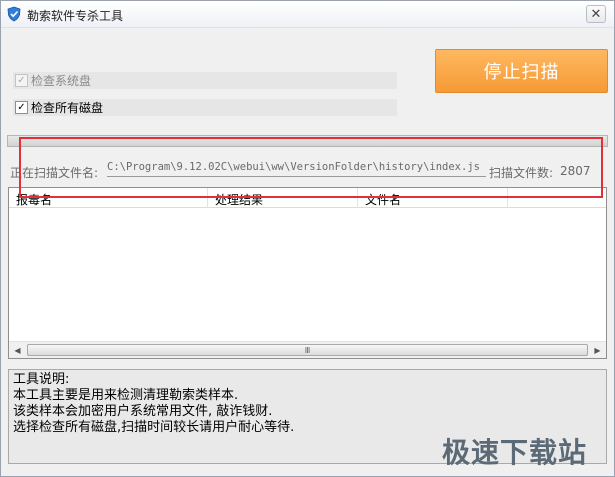 The height and width of the screenshot is (477, 615). I want to click on close-button: ✕, so click(596, 14).